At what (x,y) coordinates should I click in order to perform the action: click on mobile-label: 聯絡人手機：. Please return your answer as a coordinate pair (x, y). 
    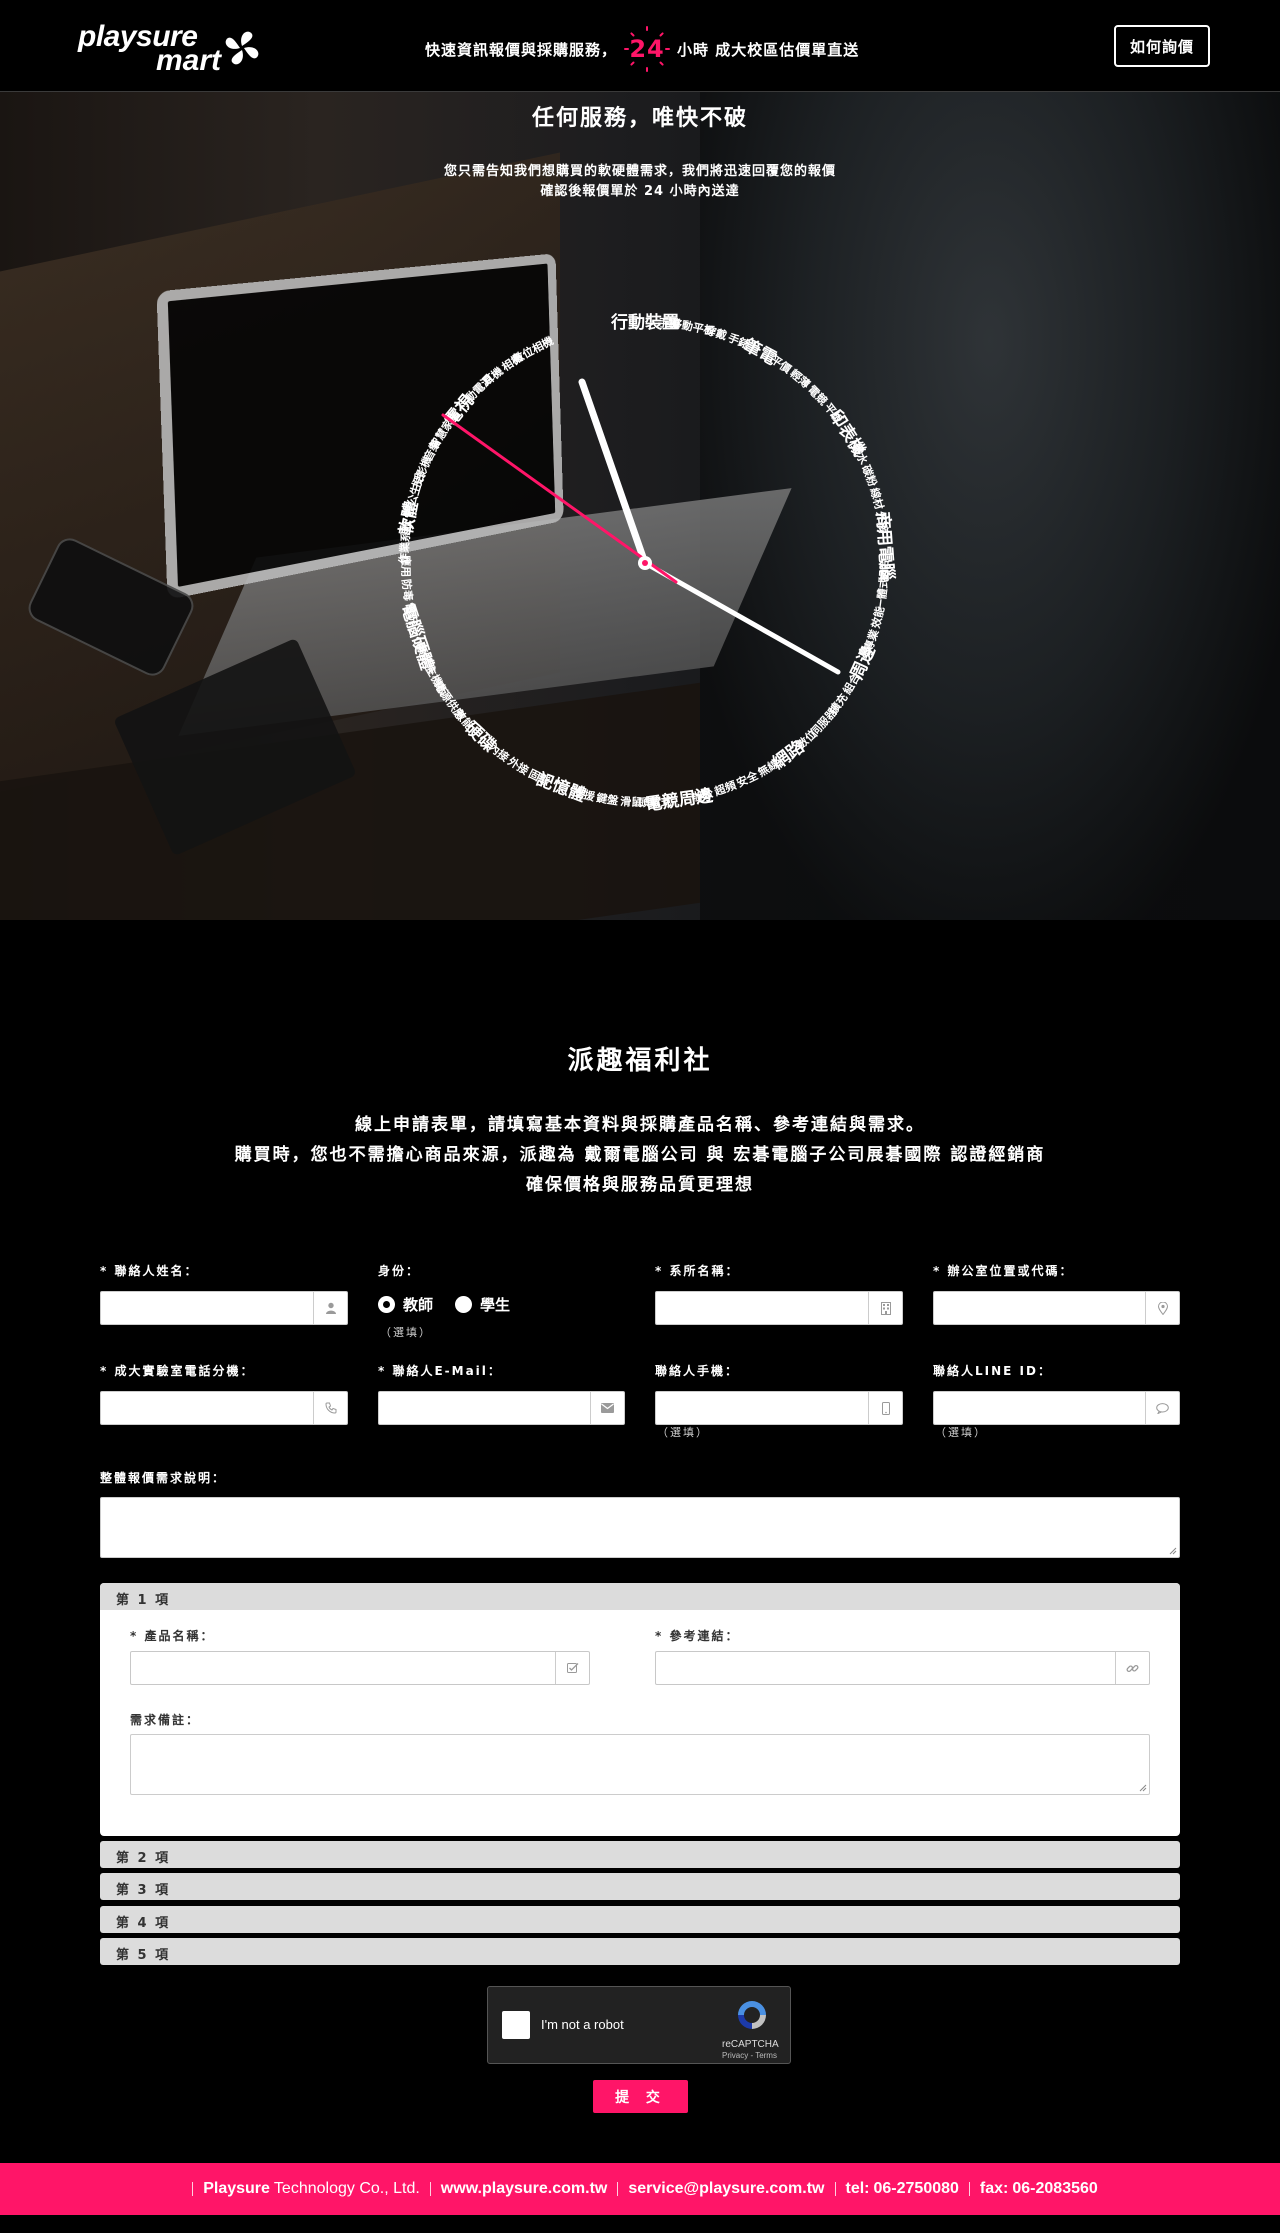
    Looking at the image, I should click on (697, 1371).